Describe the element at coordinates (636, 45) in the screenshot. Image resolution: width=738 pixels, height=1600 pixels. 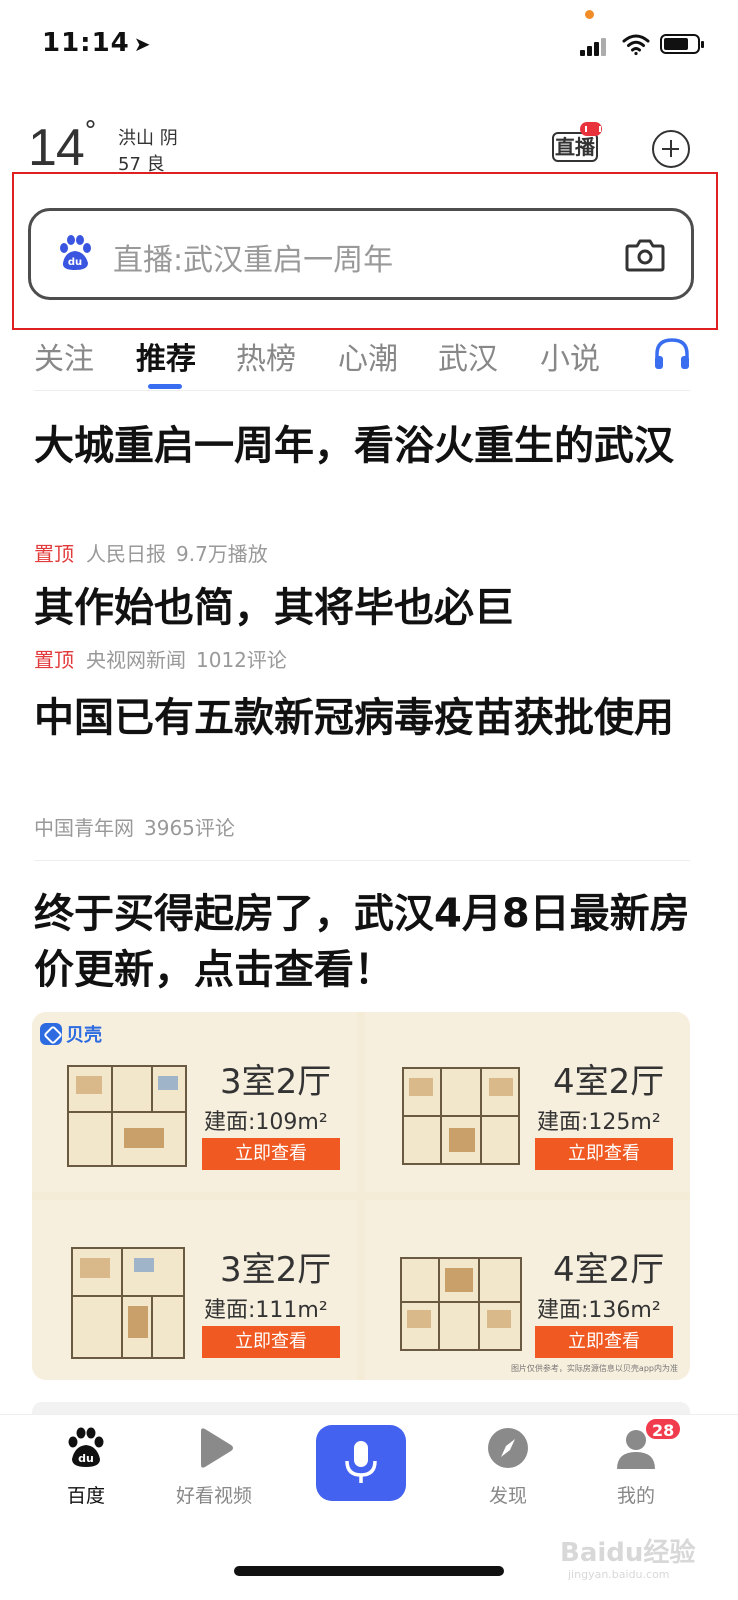
I see `wifi-icon` at that location.